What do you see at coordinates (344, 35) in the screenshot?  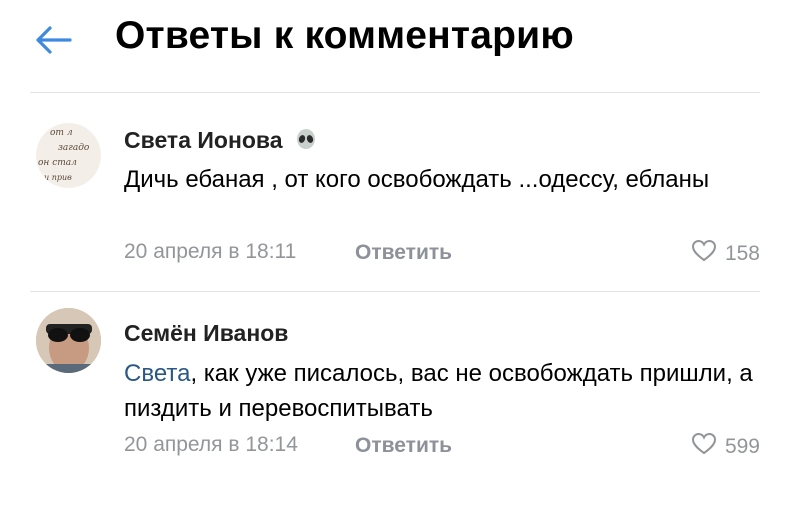 I see `page-title: Ответы к комментарию` at bounding box center [344, 35].